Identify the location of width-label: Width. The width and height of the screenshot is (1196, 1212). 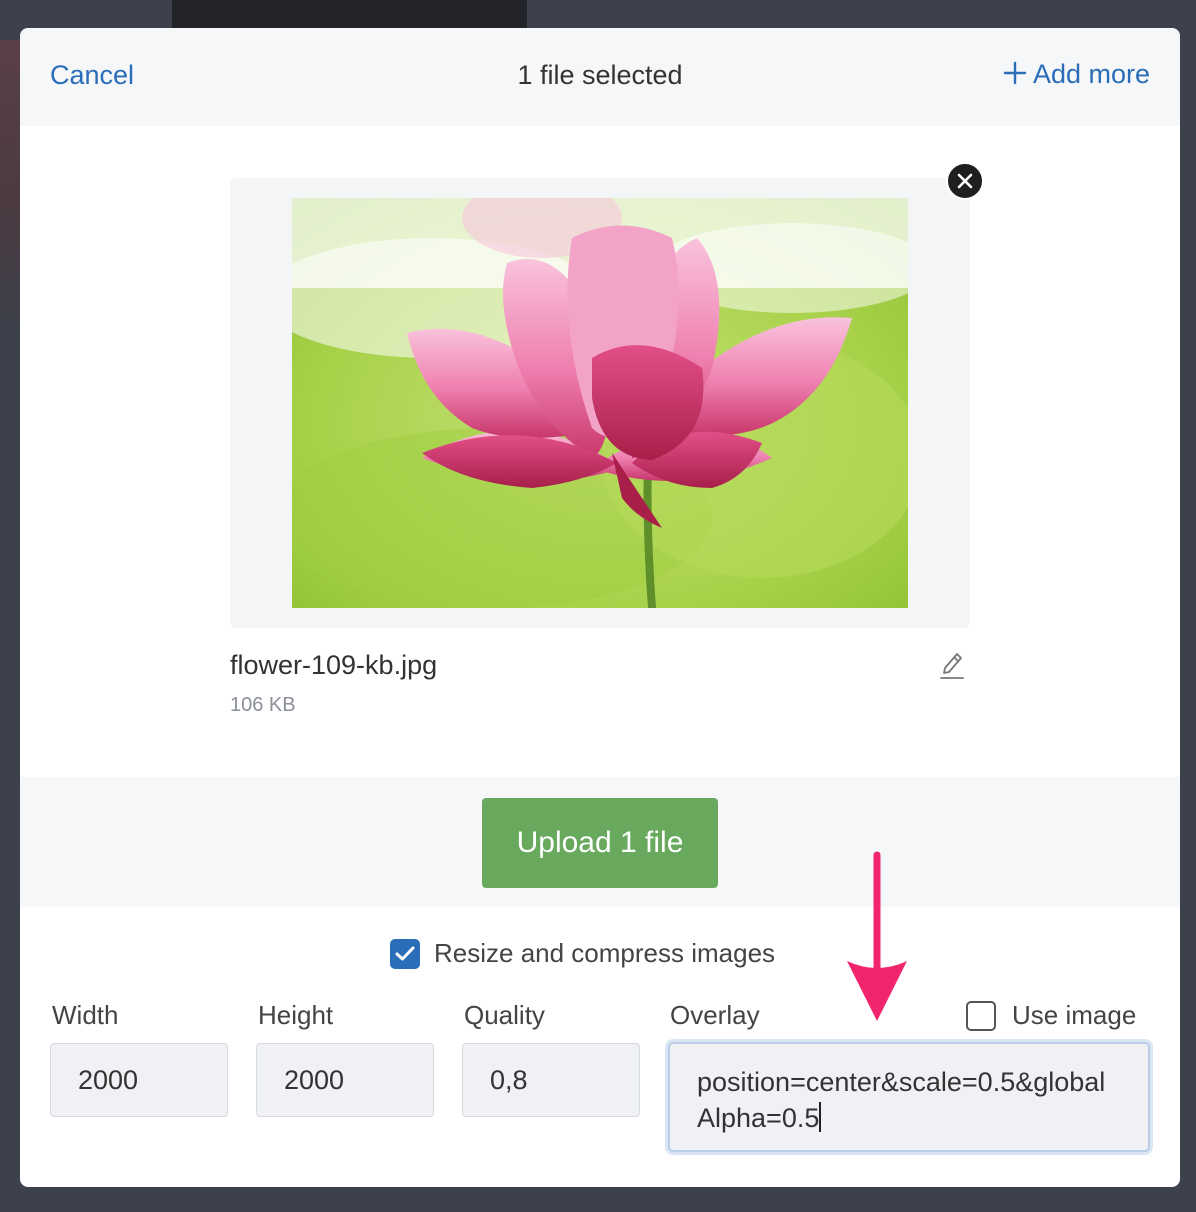
(85, 1015).